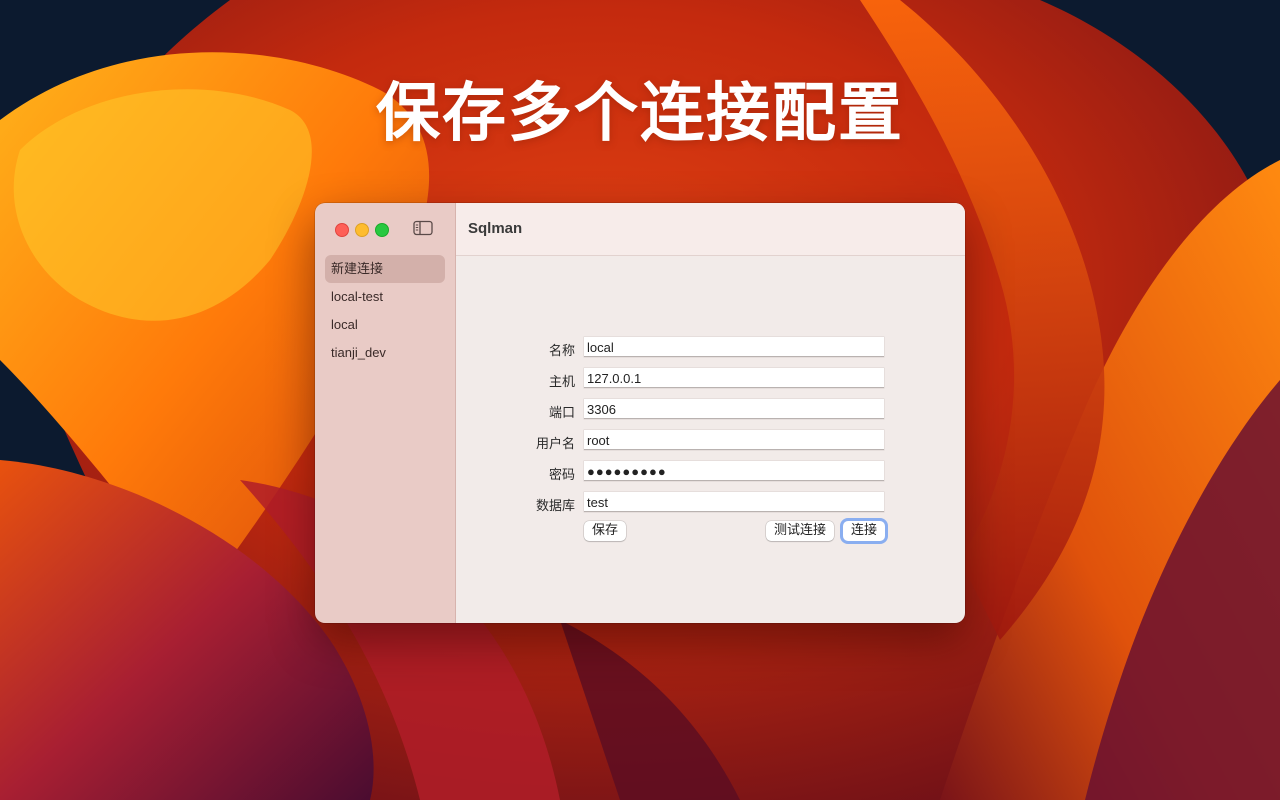  What do you see at coordinates (495, 228) in the screenshot?
I see `window-title: Sqlman` at bounding box center [495, 228].